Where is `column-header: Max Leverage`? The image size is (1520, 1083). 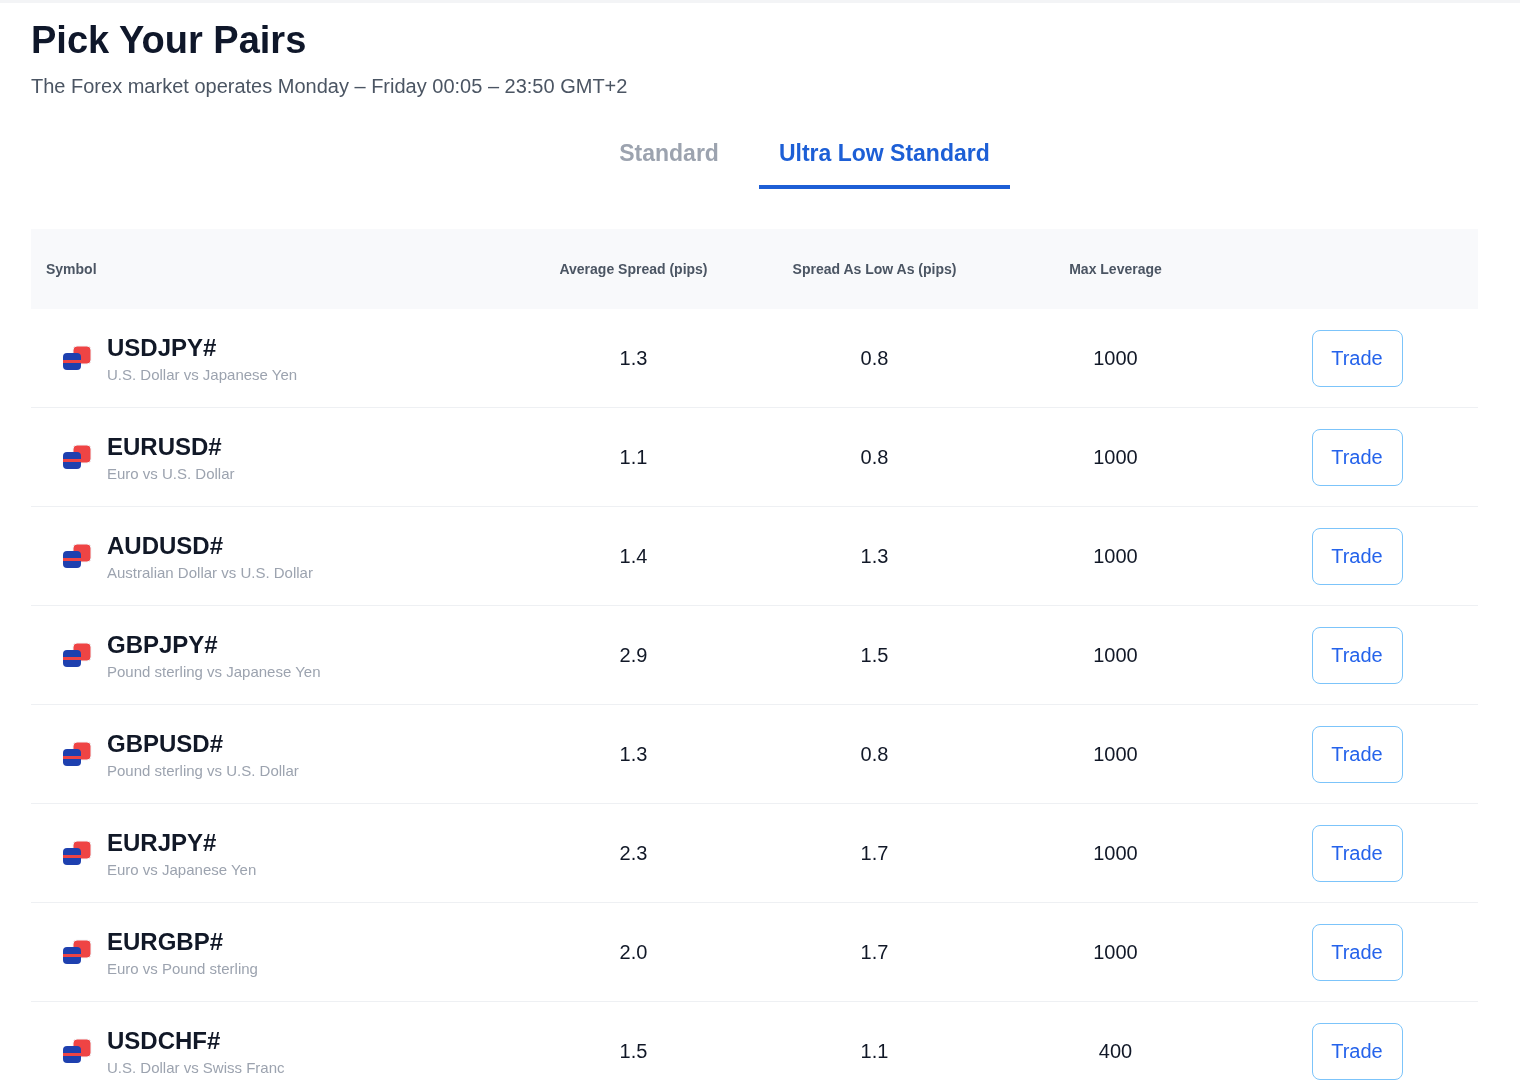
column-header: Max Leverage is located at coordinates (1115, 269).